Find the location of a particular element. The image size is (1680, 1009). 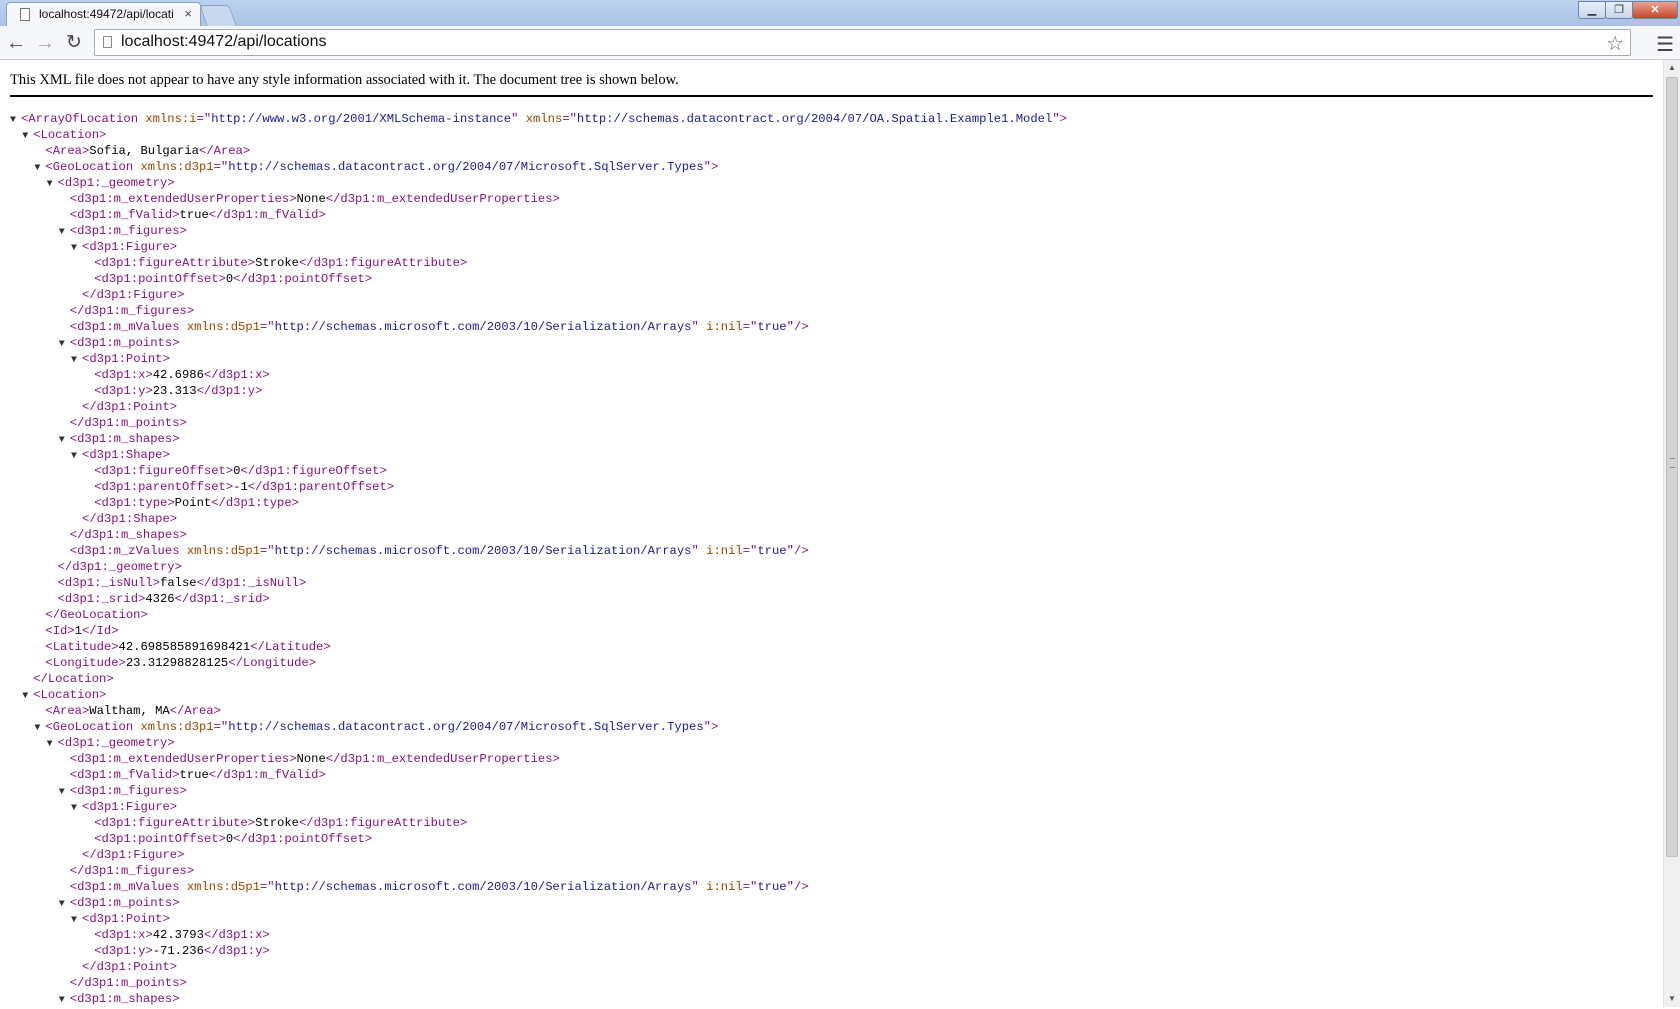

xml-tag: <d3p1:m_mValues is located at coordinates (124, 887).